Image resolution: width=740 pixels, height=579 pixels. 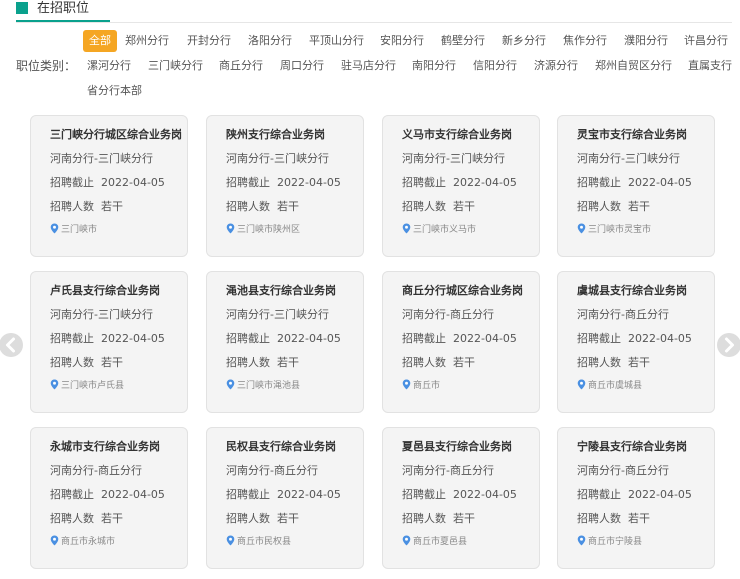 What do you see at coordinates (12, 345) in the screenshot?
I see `previous-arrow-icon` at bounding box center [12, 345].